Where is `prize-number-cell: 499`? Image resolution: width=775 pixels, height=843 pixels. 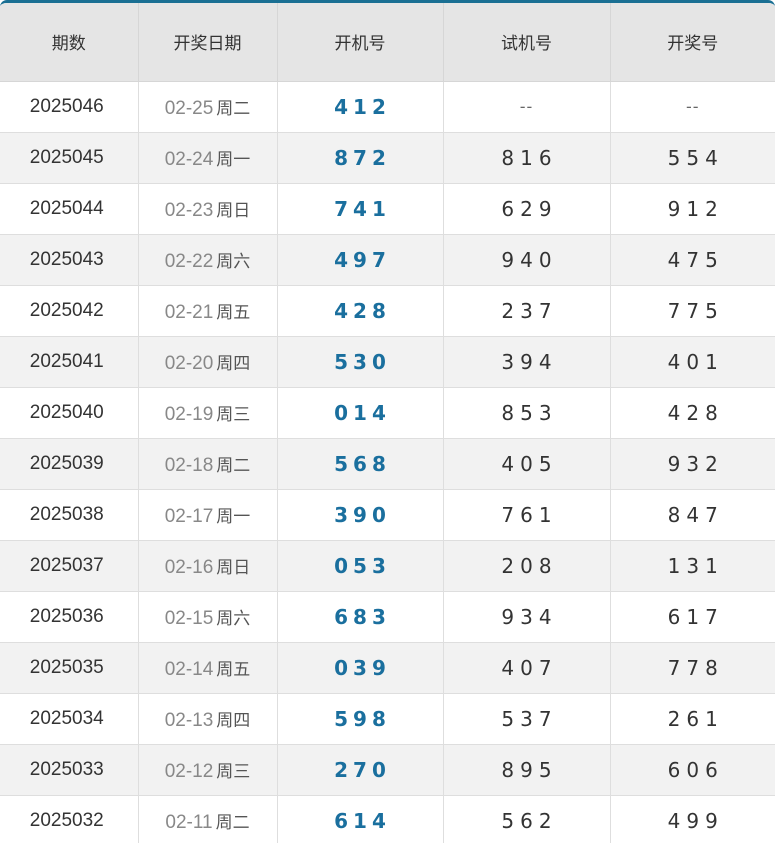
prize-number-cell: 499 is located at coordinates (692, 819).